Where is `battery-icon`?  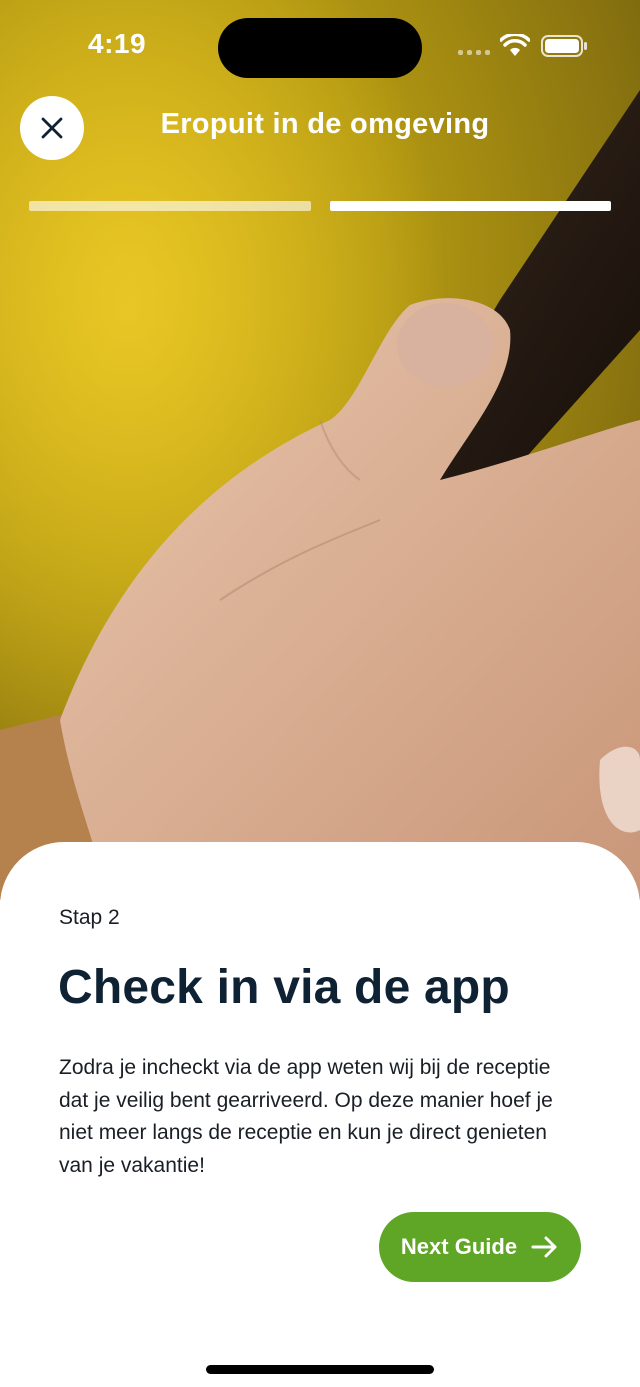 battery-icon is located at coordinates (564, 46).